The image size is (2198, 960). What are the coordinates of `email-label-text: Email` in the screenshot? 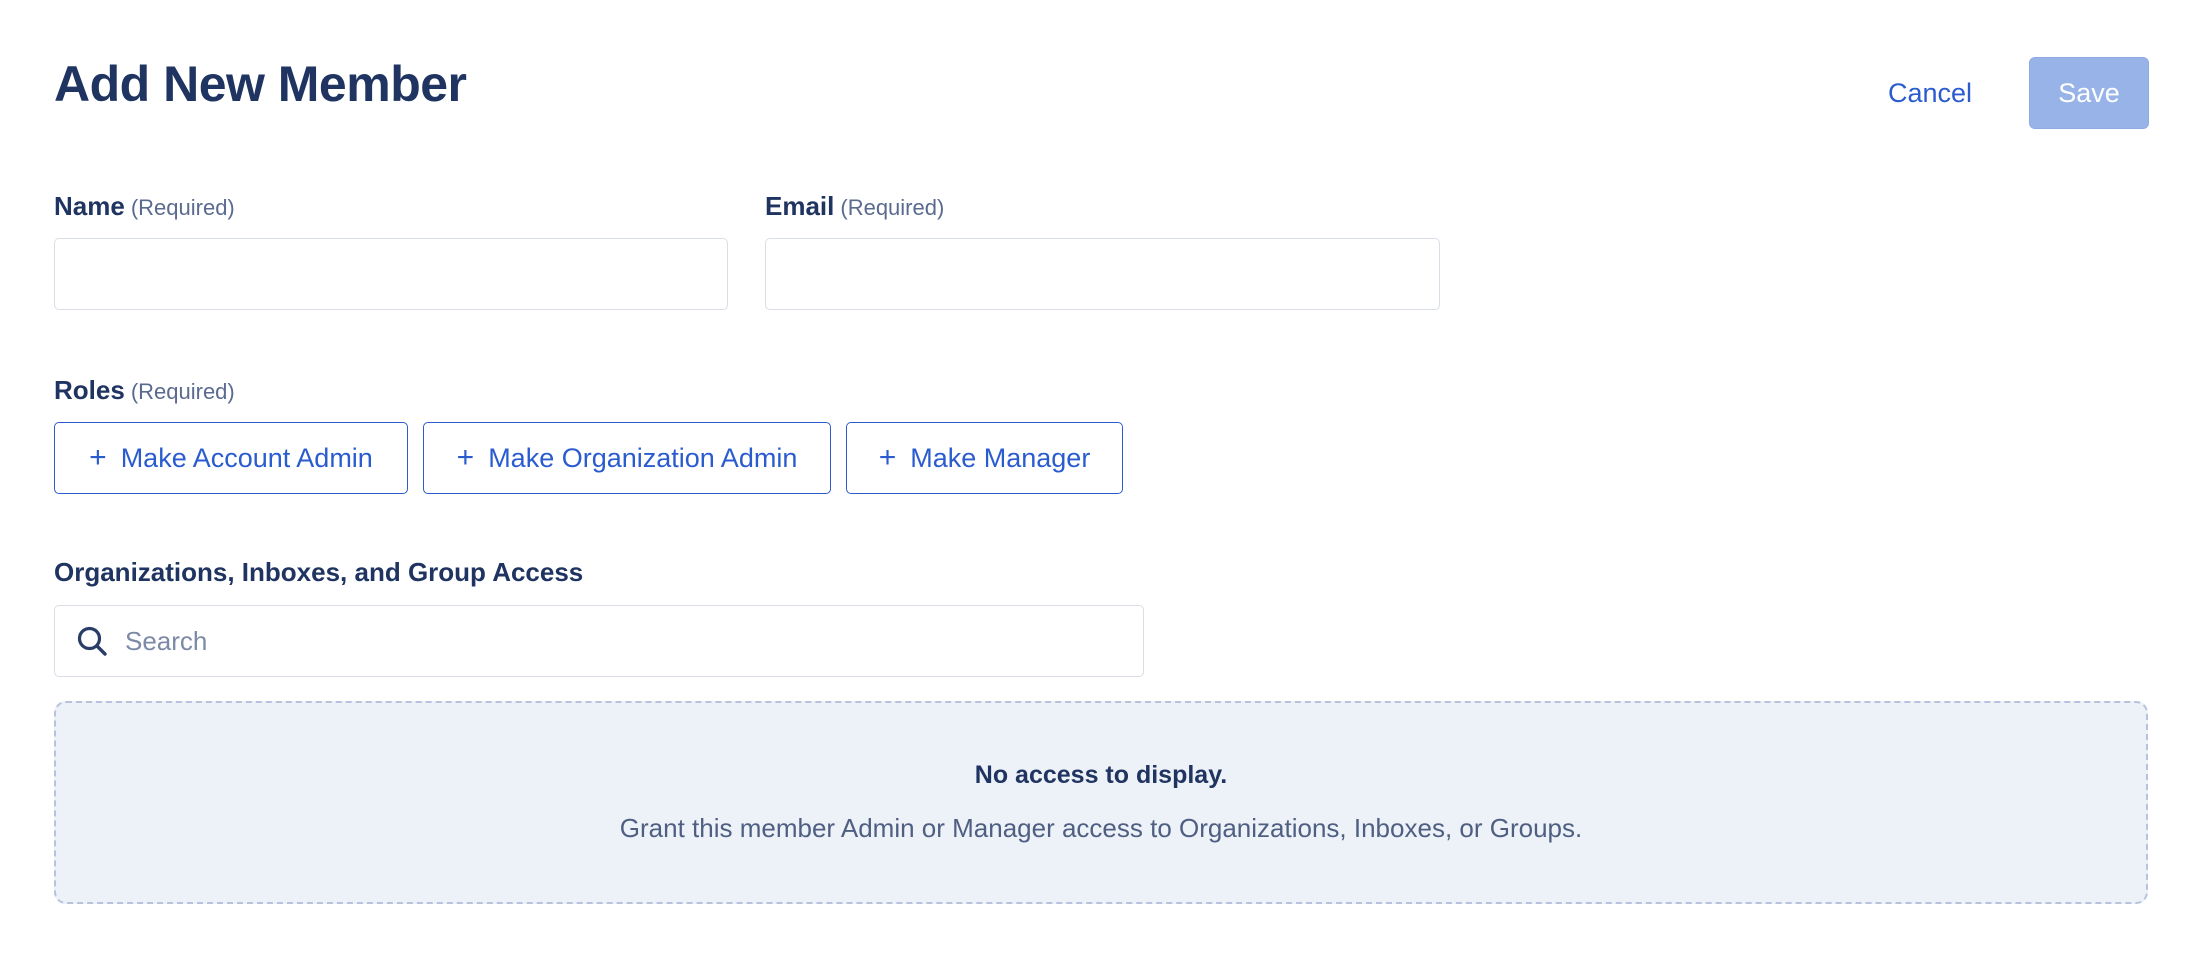 It's located at (800, 206).